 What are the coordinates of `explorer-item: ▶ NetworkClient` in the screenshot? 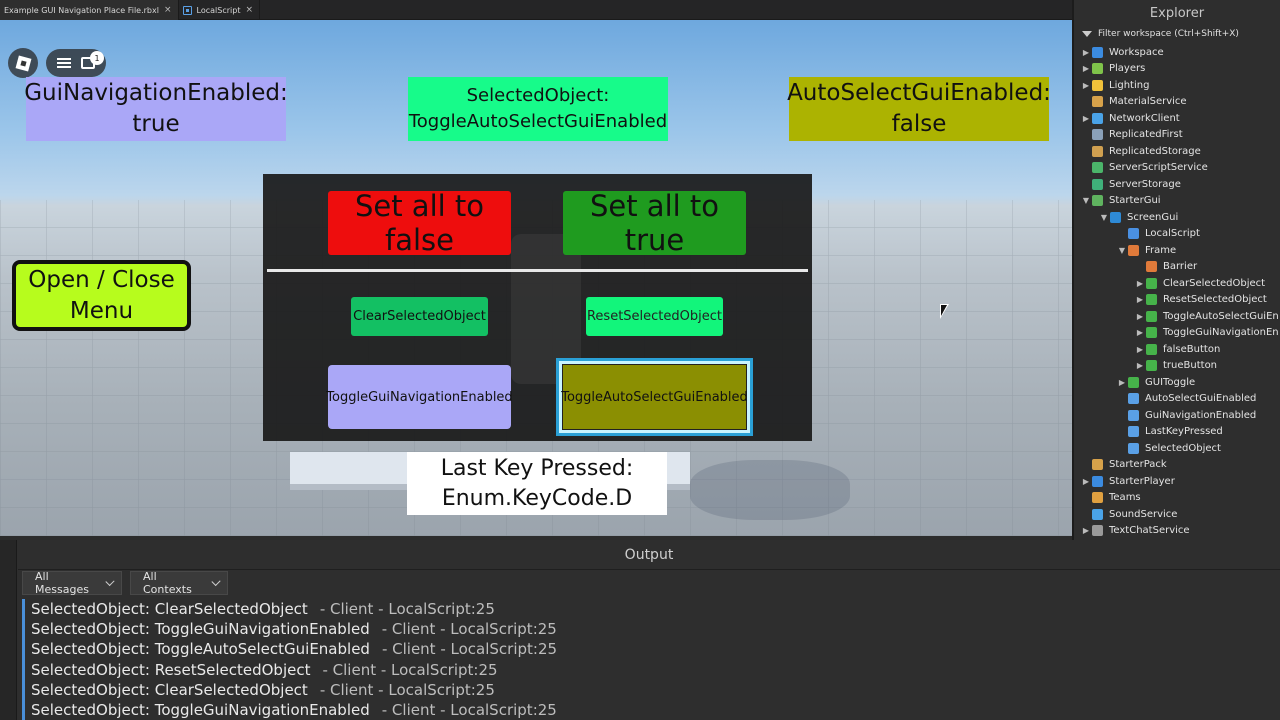 It's located at (1177, 118).